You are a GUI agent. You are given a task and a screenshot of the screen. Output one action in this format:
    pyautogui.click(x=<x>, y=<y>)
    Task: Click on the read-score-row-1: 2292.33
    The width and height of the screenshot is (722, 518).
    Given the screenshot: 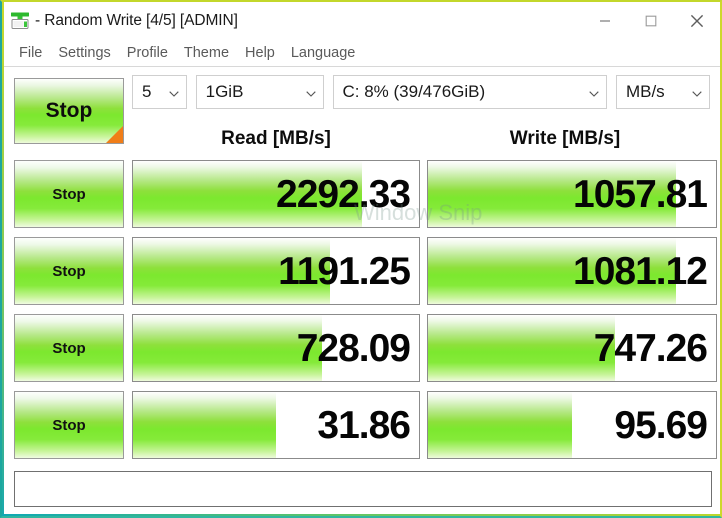 What is the action you would take?
    pyautogui.click(x=276, y=194)
    